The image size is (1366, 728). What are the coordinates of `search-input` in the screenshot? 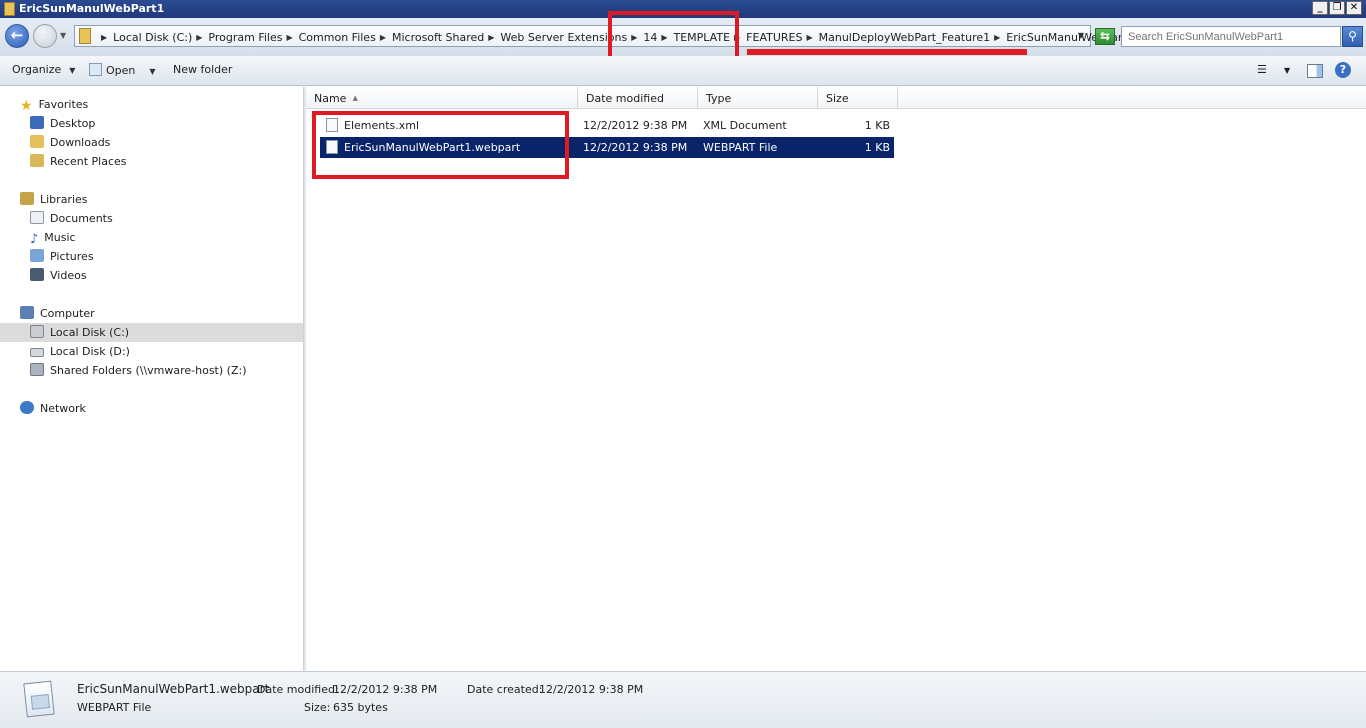 It's located at (1231, 36).